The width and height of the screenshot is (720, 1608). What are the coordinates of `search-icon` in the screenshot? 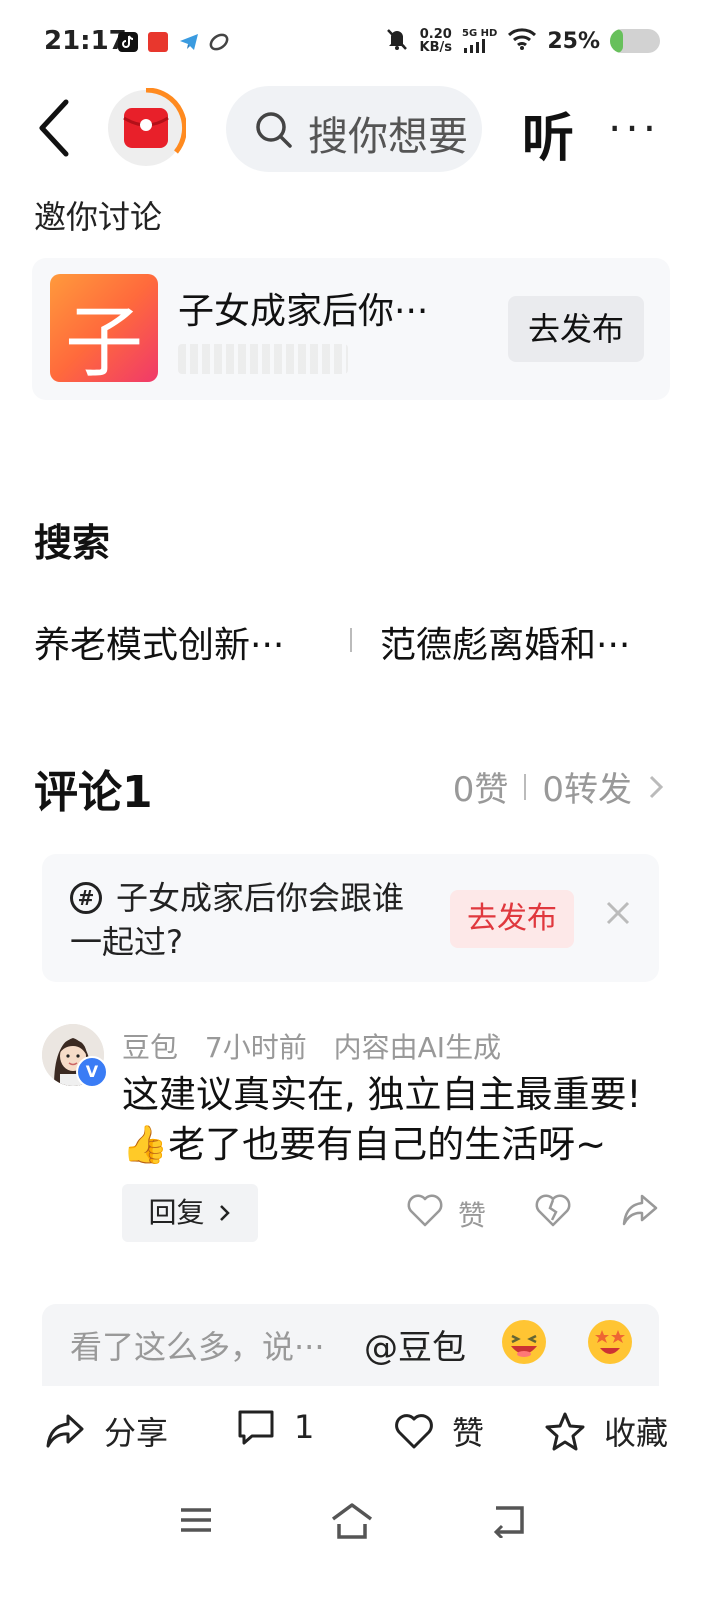 It's located at (274, 130).